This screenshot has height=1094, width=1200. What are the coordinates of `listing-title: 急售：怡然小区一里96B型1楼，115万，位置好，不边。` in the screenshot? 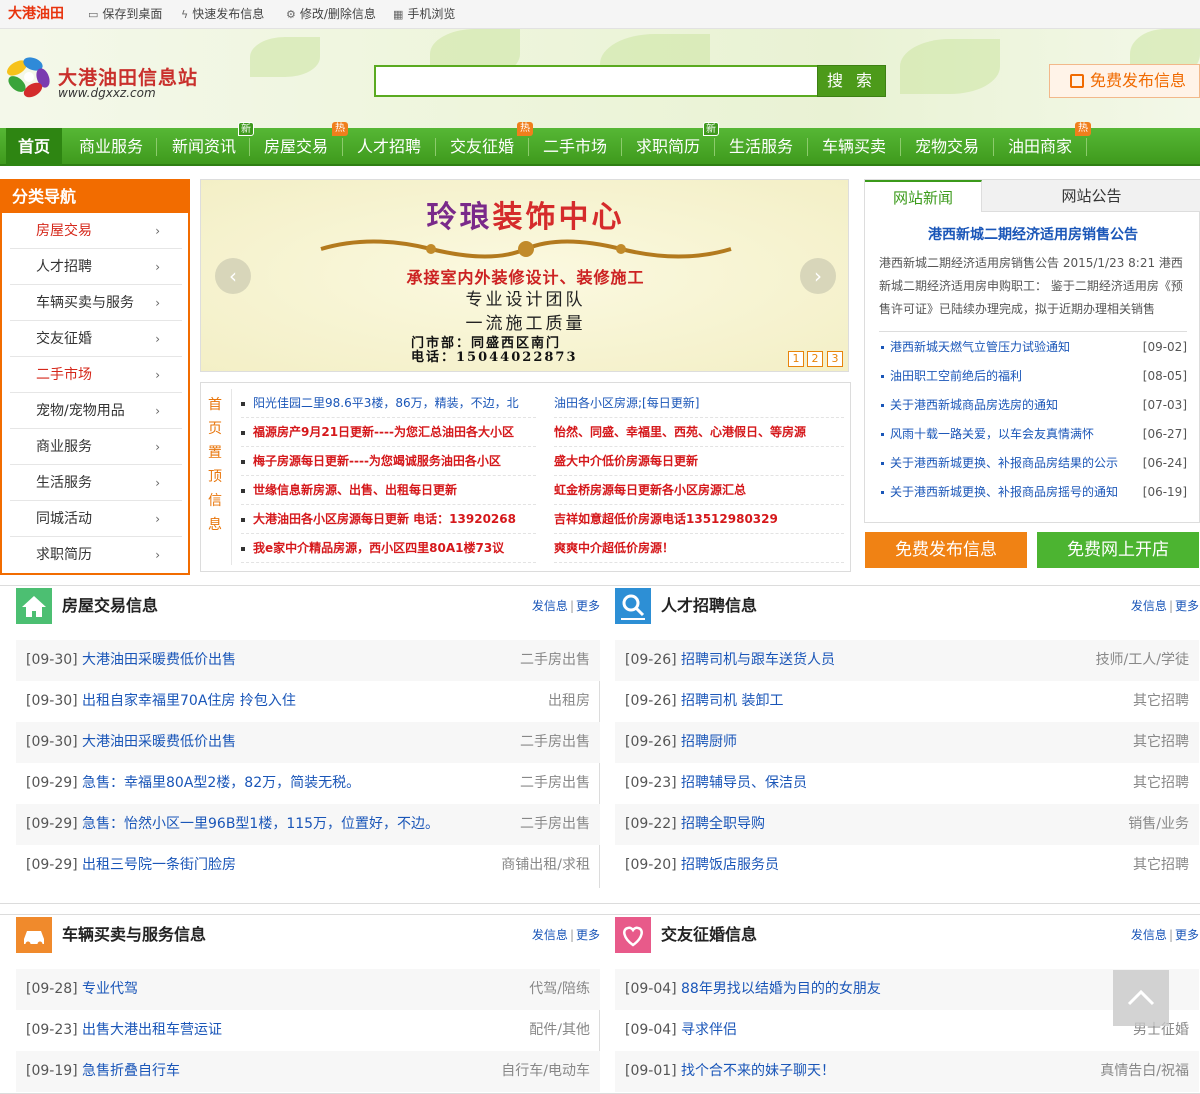 It's located at (260, 824).